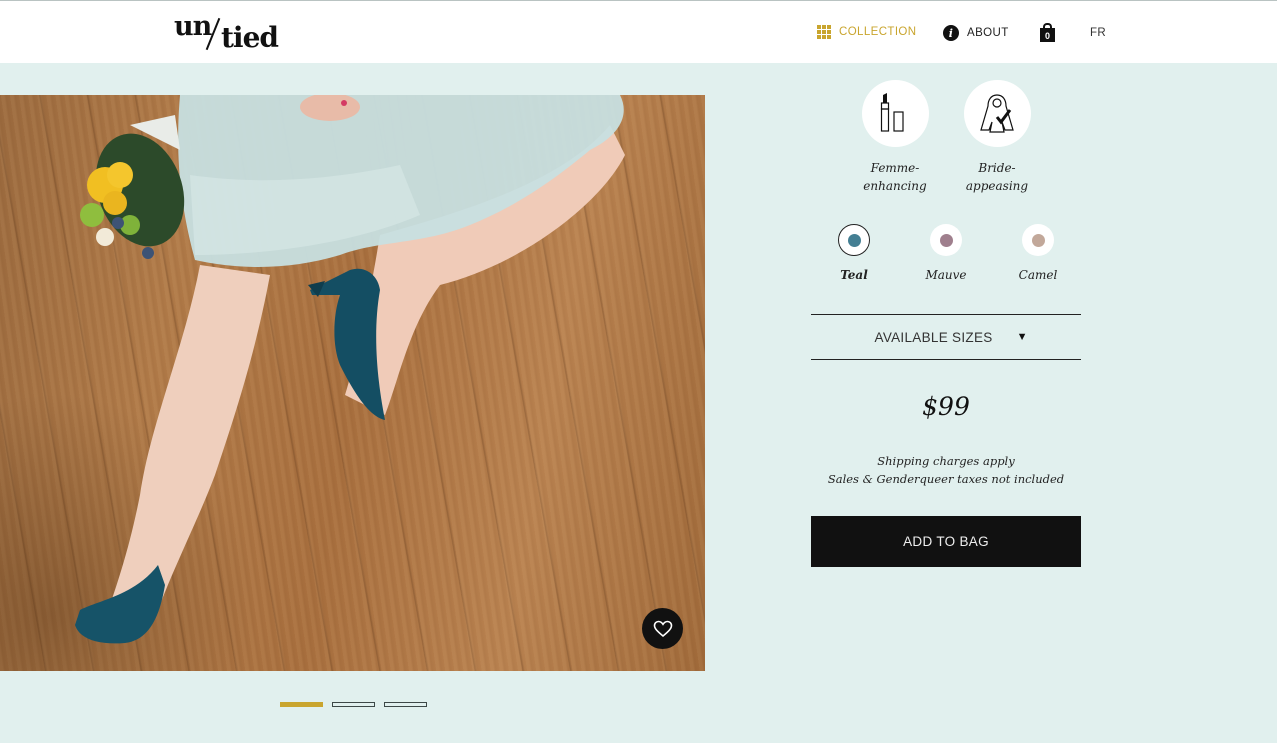 The image size is (1277, 743). What do you see at coordinates (951, 33) in the screenshot?
I see `info-icon: i` at bounding box center [951, 33].